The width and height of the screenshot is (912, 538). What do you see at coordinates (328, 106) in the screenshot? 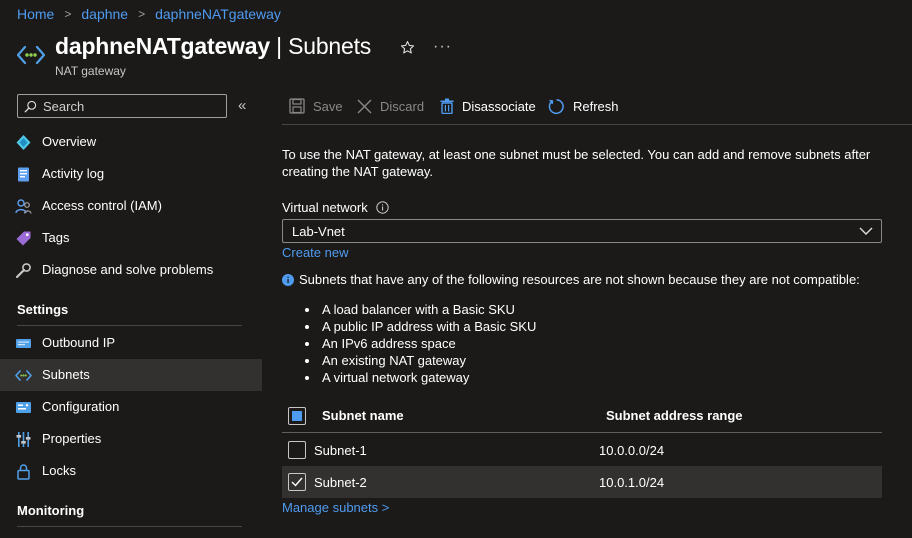
I see `save-button-label: Save` at bounding box center [328, 106].